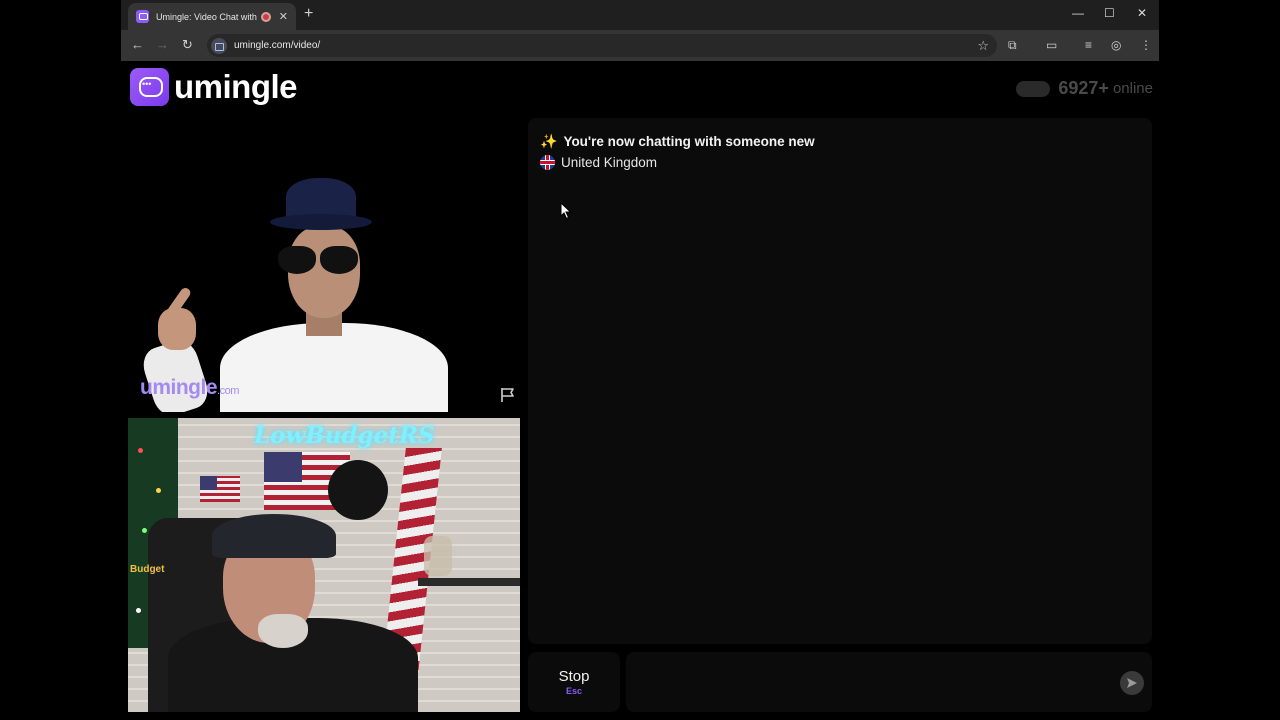 The height and width of the screenshot is (720, 1280). I want to click on chair-label: Budget, so click(147, 569).